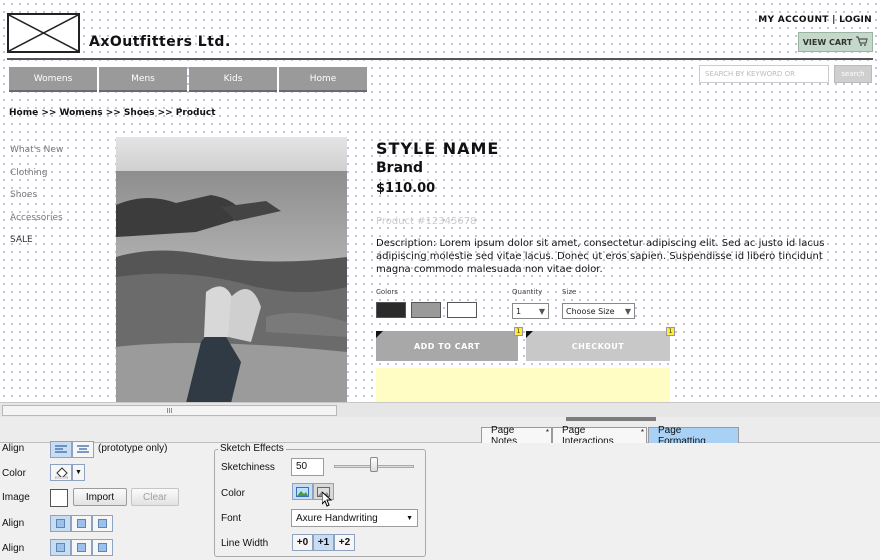  What do you see at coordinates (387, 292) in the screenshot?
I see `colors-label: Colors` at bounding box center [387, 292].